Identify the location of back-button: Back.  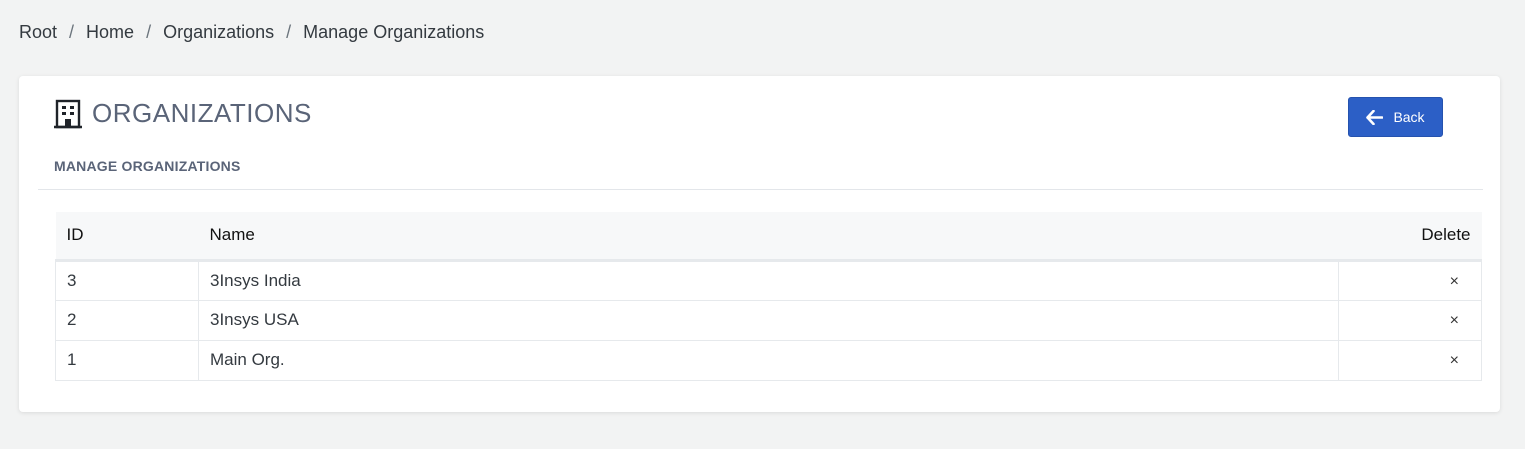
(1395, 117).